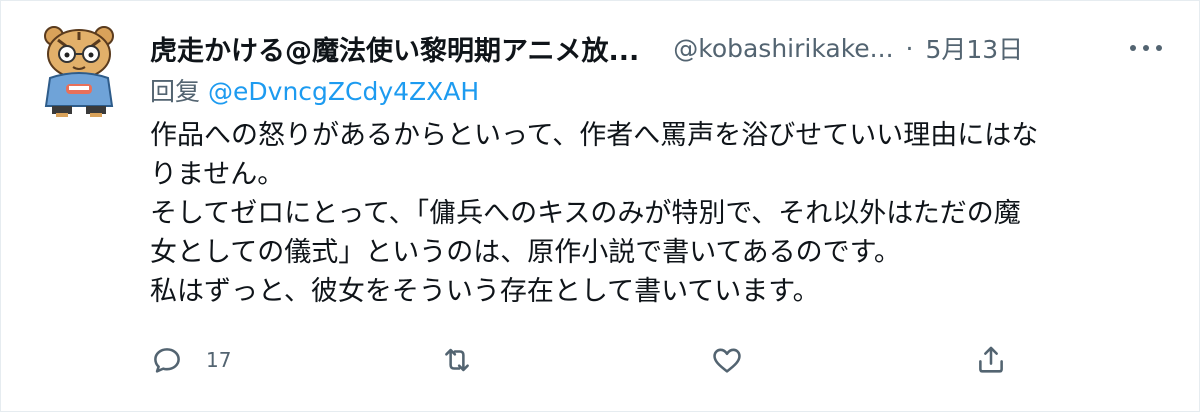 Image resolution: width=1200 pixels, height=412 pixels. I want to click on more-options-icon, so click(1146, 48).